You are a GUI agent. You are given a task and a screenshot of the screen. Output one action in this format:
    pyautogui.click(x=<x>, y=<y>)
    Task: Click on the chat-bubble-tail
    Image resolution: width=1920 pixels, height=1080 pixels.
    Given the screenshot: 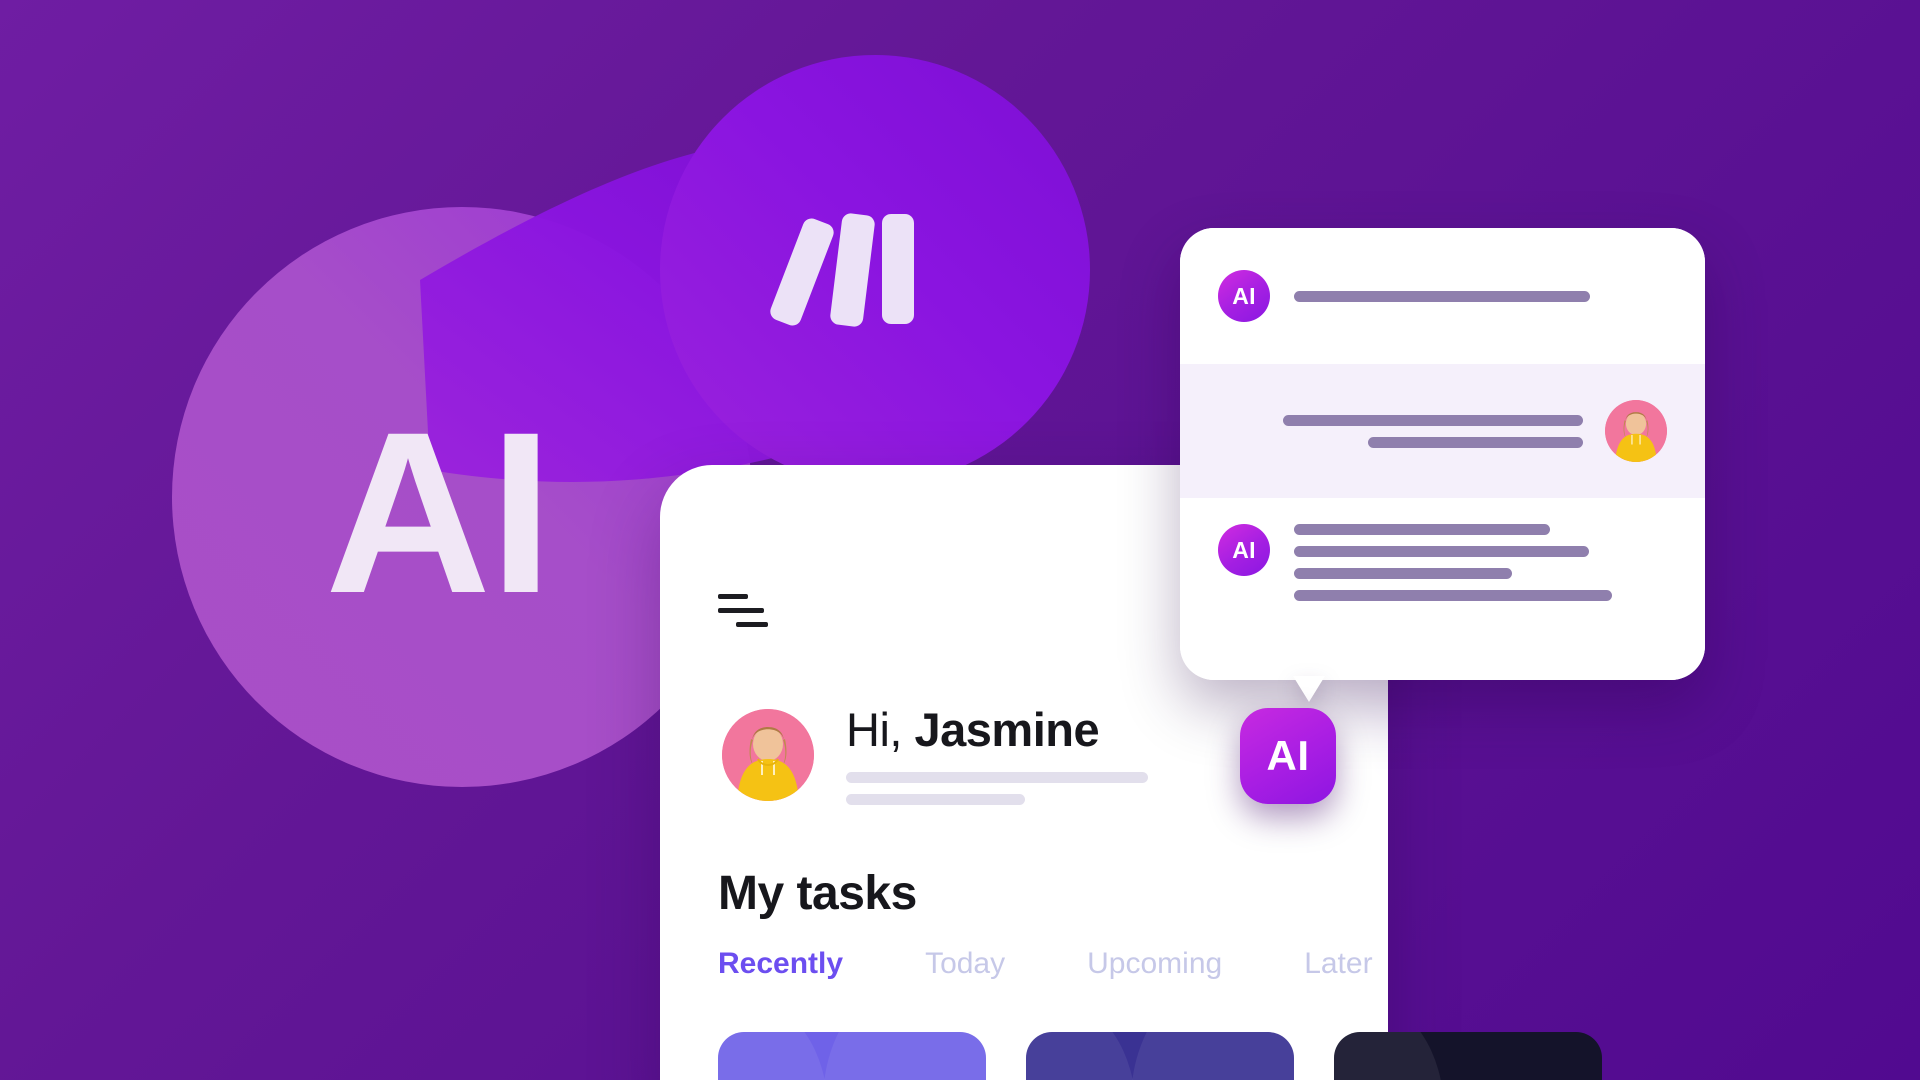 What is the action you would take?
    pyautogui.click(x=1309, y=689)
    